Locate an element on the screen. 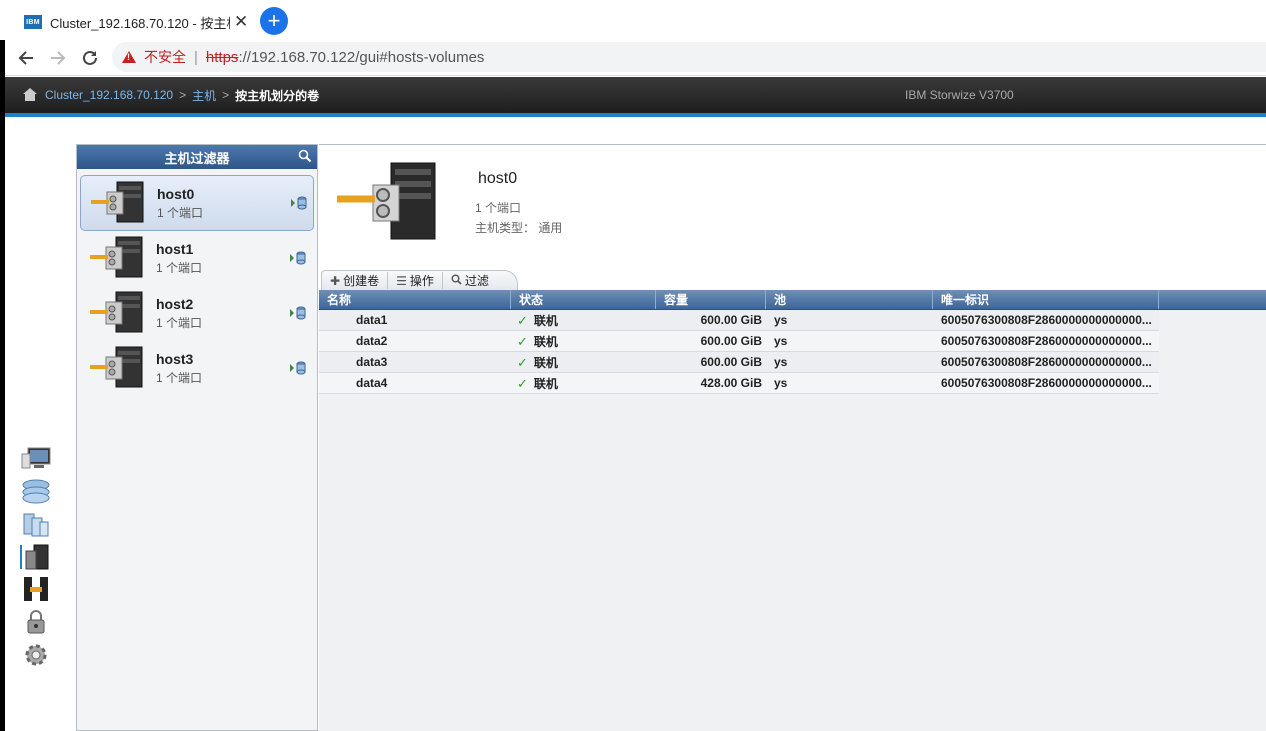  header-accent-bar is located at coordinates (635, 115).